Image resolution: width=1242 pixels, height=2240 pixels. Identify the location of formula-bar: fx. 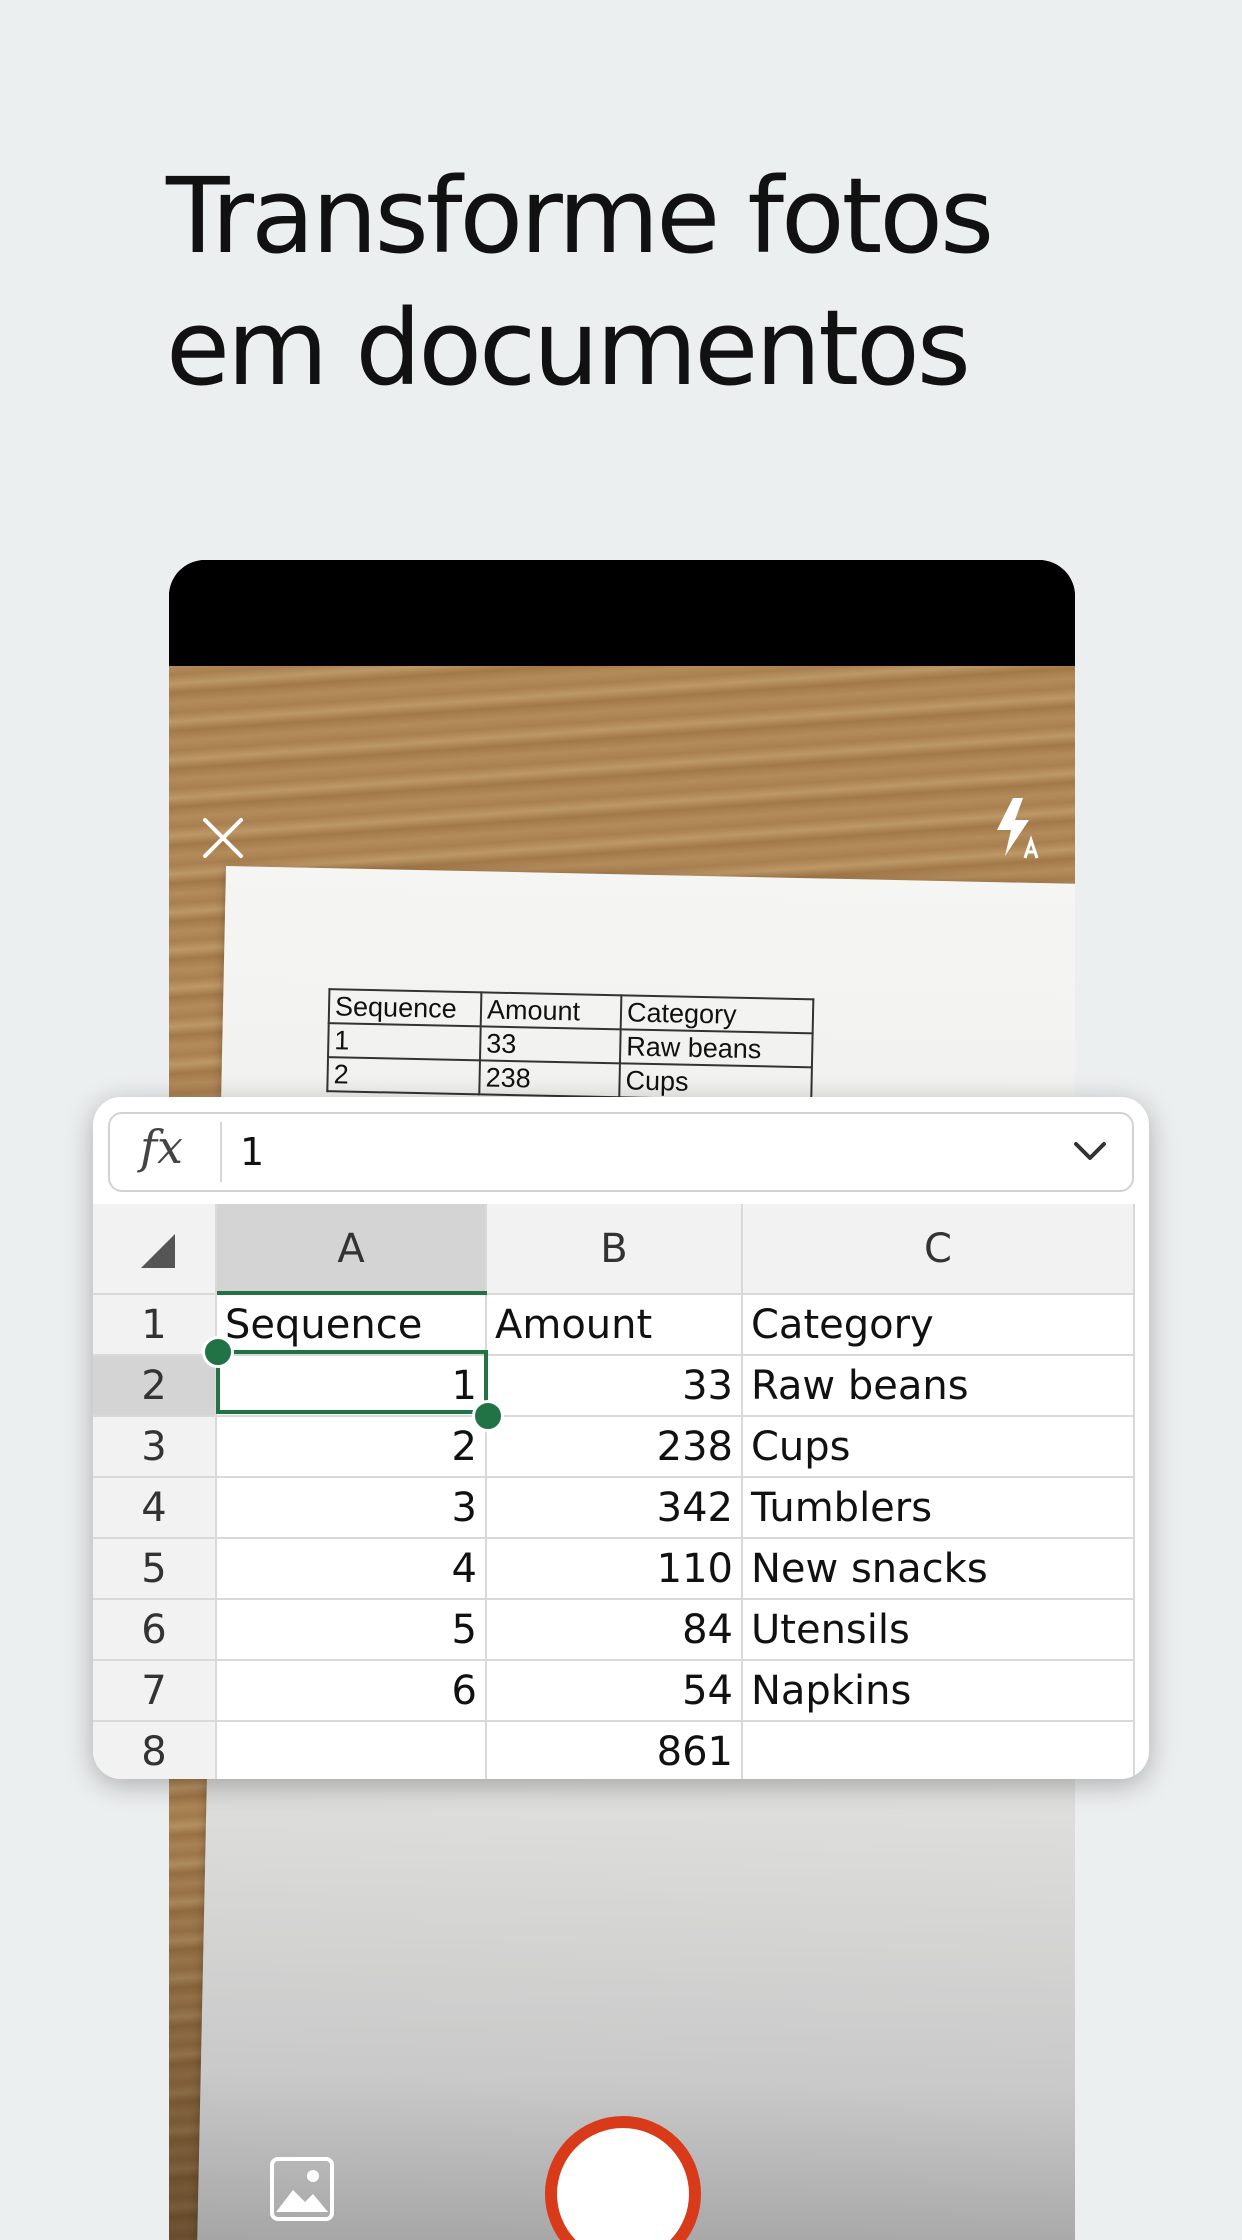
(621, 1152).